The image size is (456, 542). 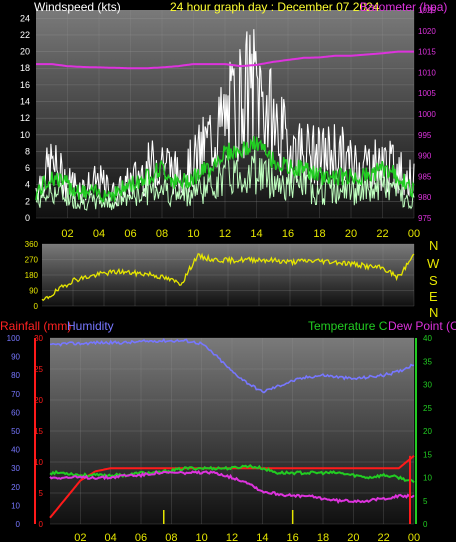 What do you see at coordinates (15, 431) in the screenshot?
I see `humidity-y-tick-label: 50` at bounding box center [15, 431].